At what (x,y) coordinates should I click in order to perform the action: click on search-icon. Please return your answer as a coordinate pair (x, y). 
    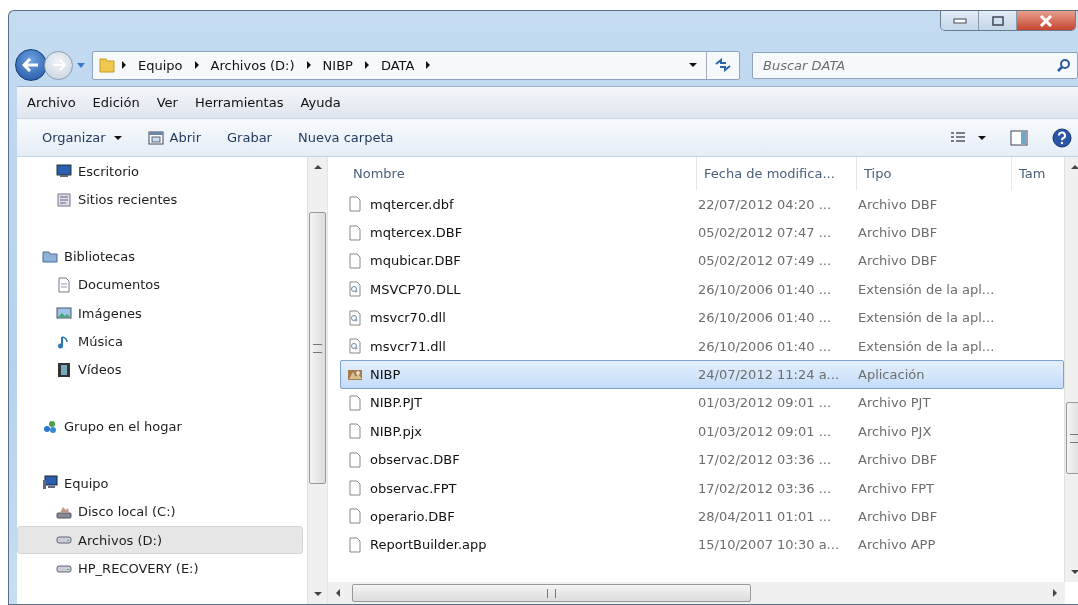
    Looking at the image, I should click on (1064, 64).